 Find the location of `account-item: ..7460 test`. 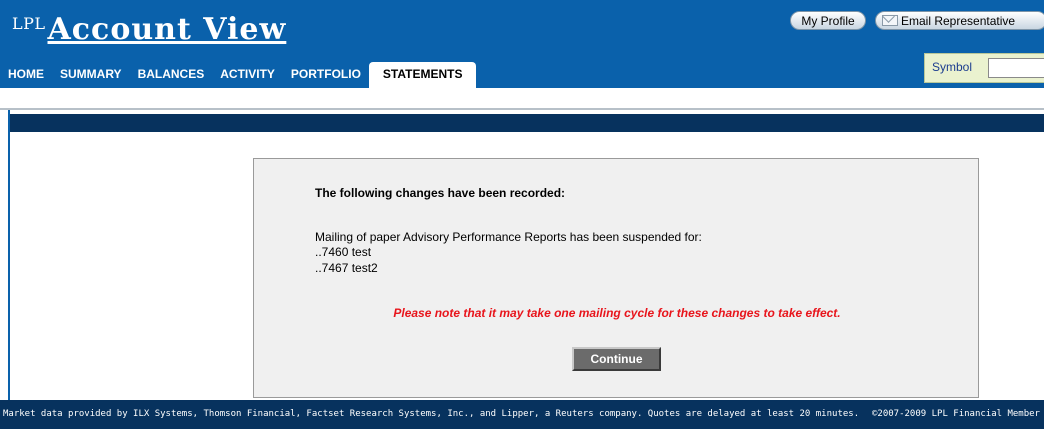

account-item: ..7460 test is located at coordinates (343, 252).